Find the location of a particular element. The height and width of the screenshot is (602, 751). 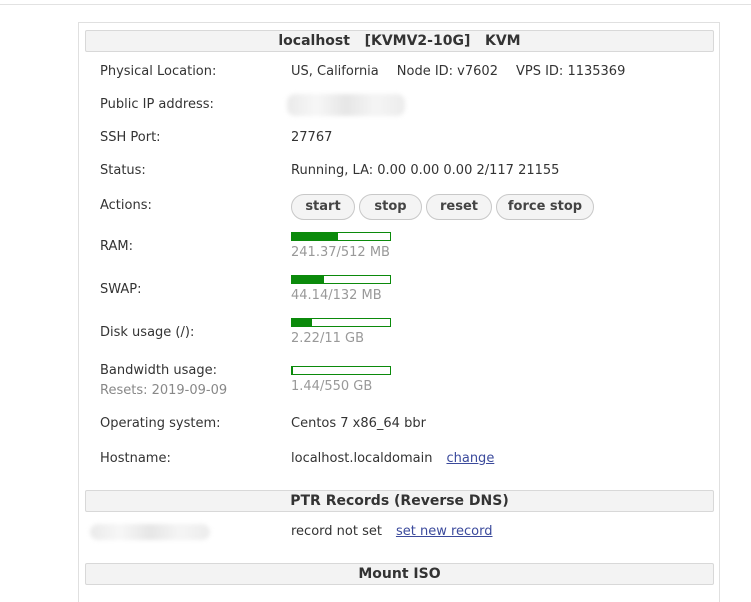

stop-button: stop is located at coordinates (390, 207).